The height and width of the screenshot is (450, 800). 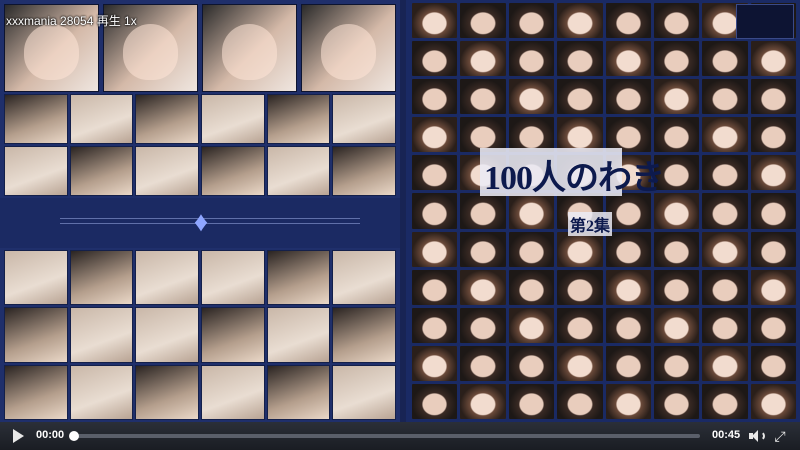 I want to click on sound-wave, so click(x=762, y=436).